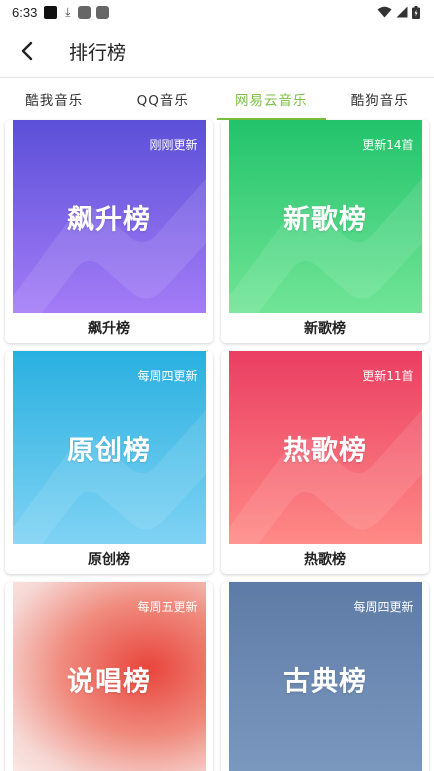 Image resolution: width=434 pixels, height=771 pixels. I want to click on chart-cover: 每周五更新 说唱榜, so click(109, 676).